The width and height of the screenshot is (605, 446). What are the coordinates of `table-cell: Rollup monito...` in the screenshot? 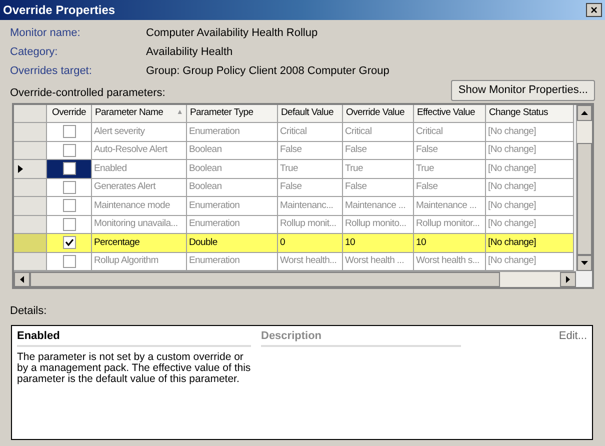 It's located at (378, 225).